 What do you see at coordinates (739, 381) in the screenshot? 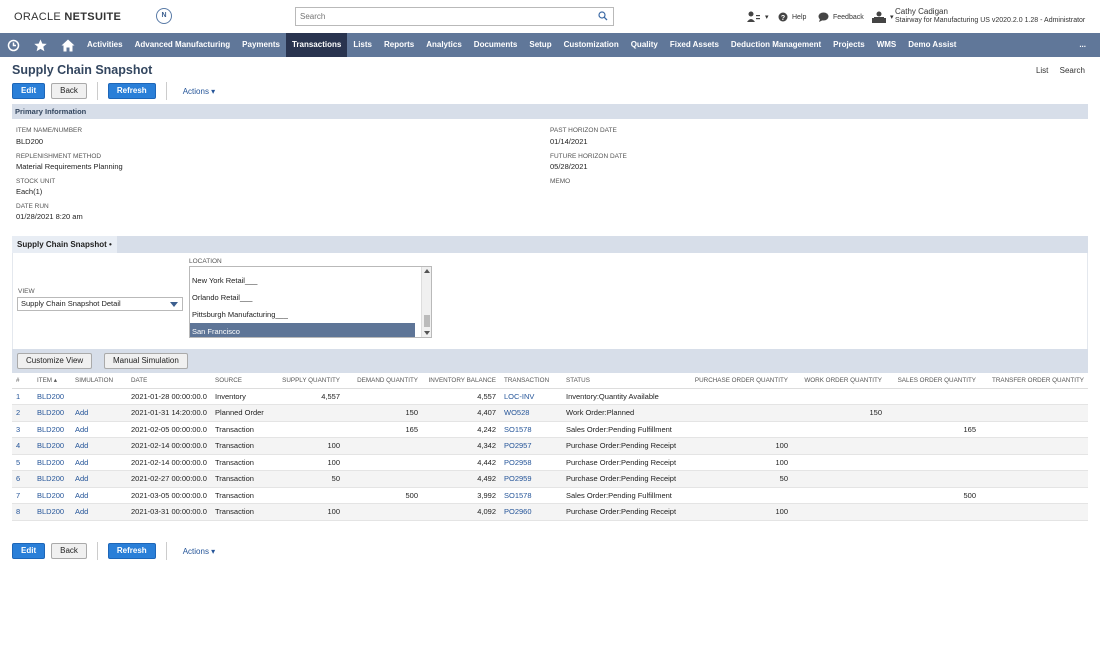
I see `col-po-quantity: PURCHASE ORDER QUANTITY` at bounding box center [739, 381].